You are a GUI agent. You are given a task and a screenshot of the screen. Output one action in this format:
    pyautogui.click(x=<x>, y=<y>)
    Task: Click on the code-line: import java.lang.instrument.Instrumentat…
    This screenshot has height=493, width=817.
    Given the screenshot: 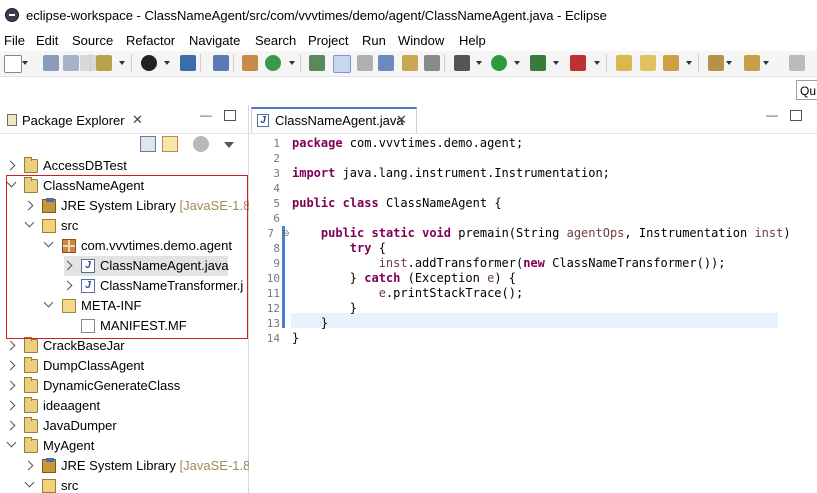 What is the action you would take?
    pyautogui.click(x=451, y=173)
    